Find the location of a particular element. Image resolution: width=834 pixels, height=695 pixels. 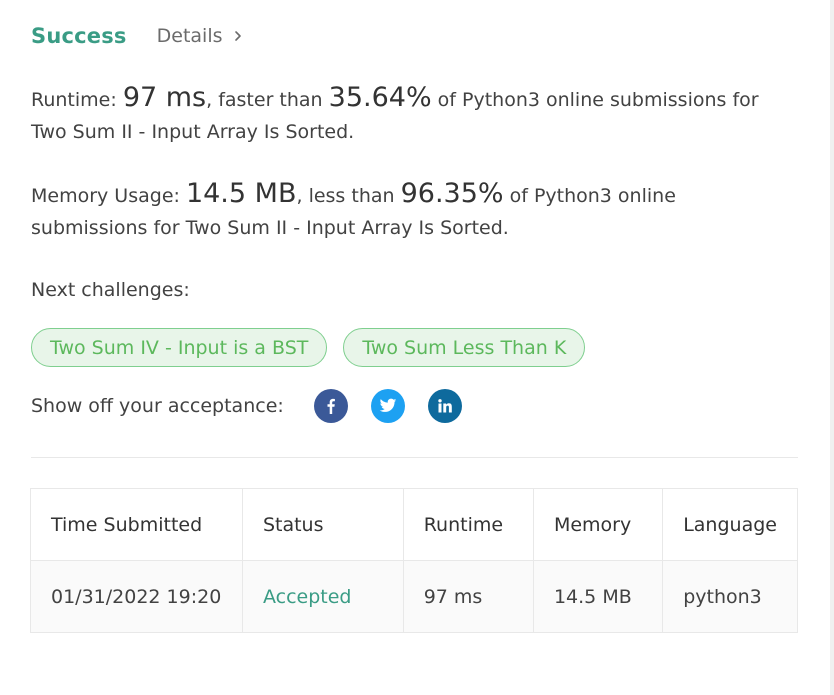

facebook-icon is located at coordinates (331, 406).